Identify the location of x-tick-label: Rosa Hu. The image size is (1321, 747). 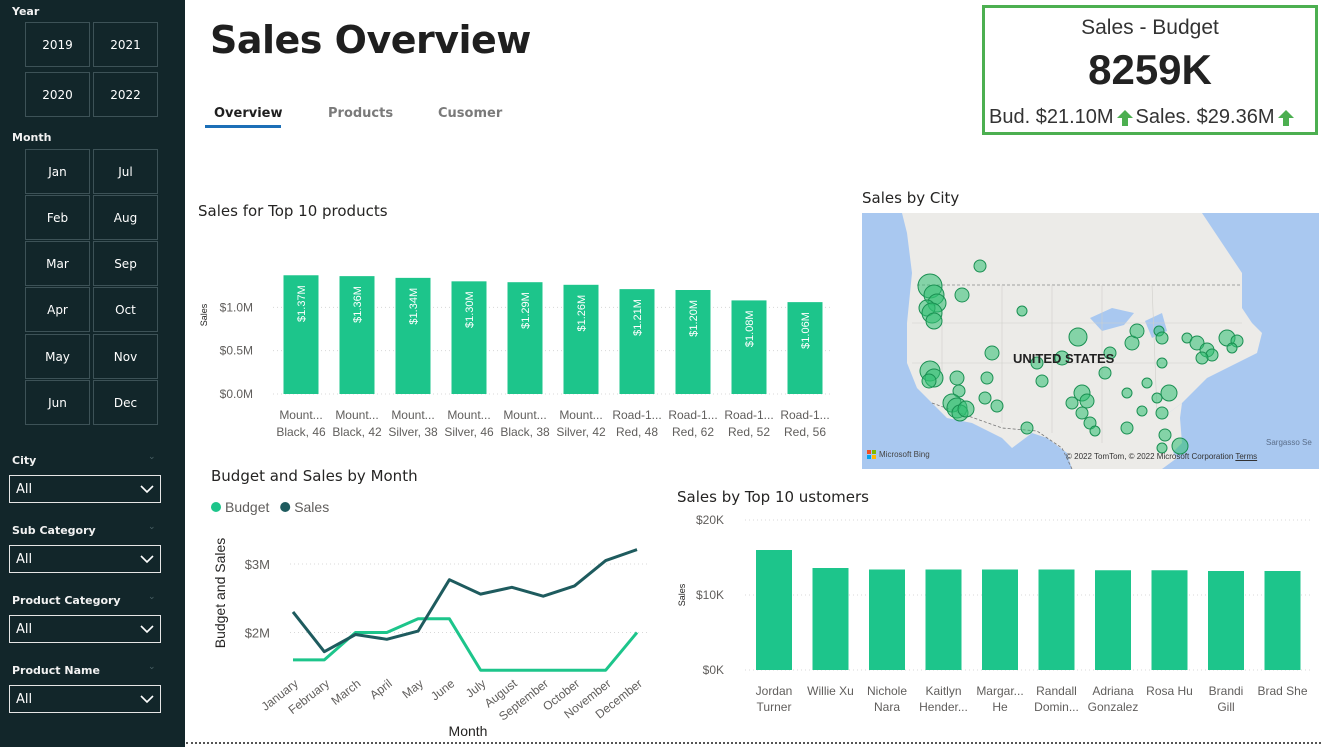
(1169, 691).